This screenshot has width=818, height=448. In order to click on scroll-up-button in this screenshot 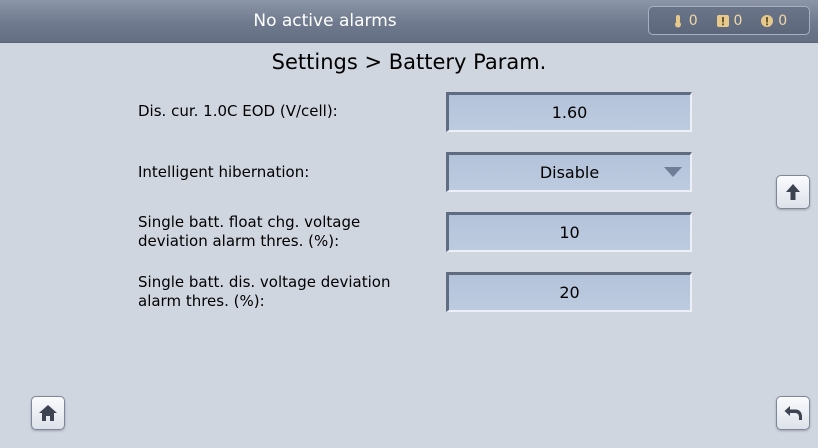, I will do `click(793, 192)`.